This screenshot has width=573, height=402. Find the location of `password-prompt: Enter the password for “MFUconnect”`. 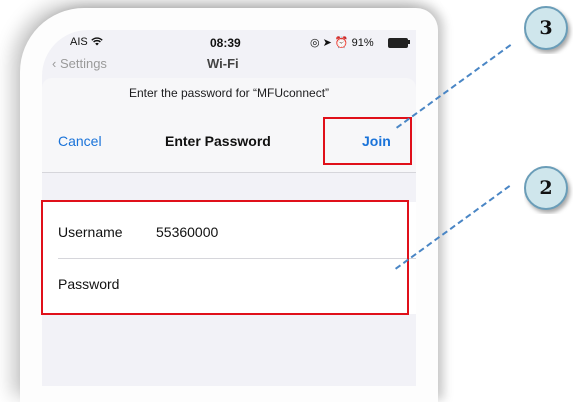

password-prompt: Enter the password for “MFUconnect” is located at coordinates (229, 93).